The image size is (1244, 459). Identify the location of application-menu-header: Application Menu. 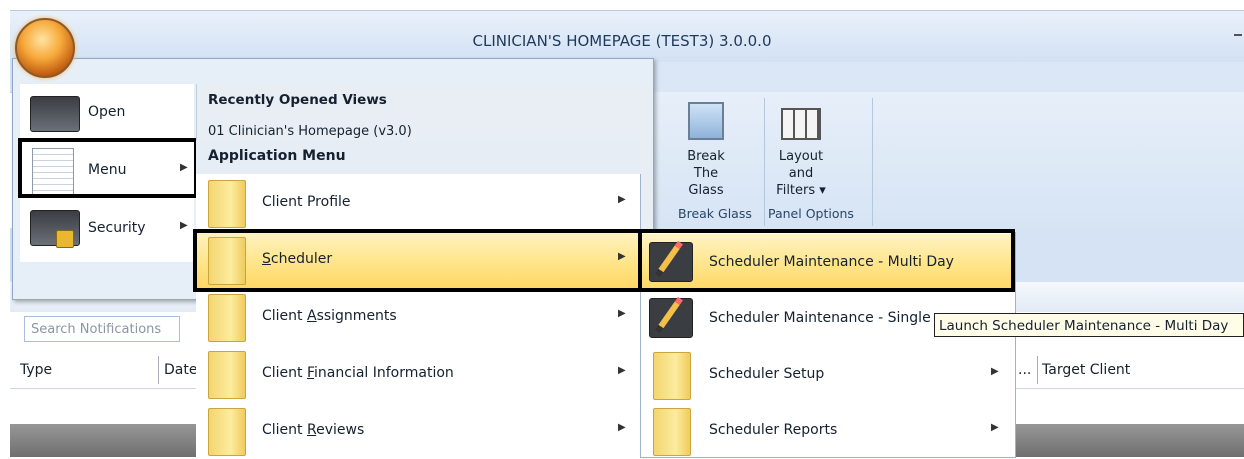
(418, 157).